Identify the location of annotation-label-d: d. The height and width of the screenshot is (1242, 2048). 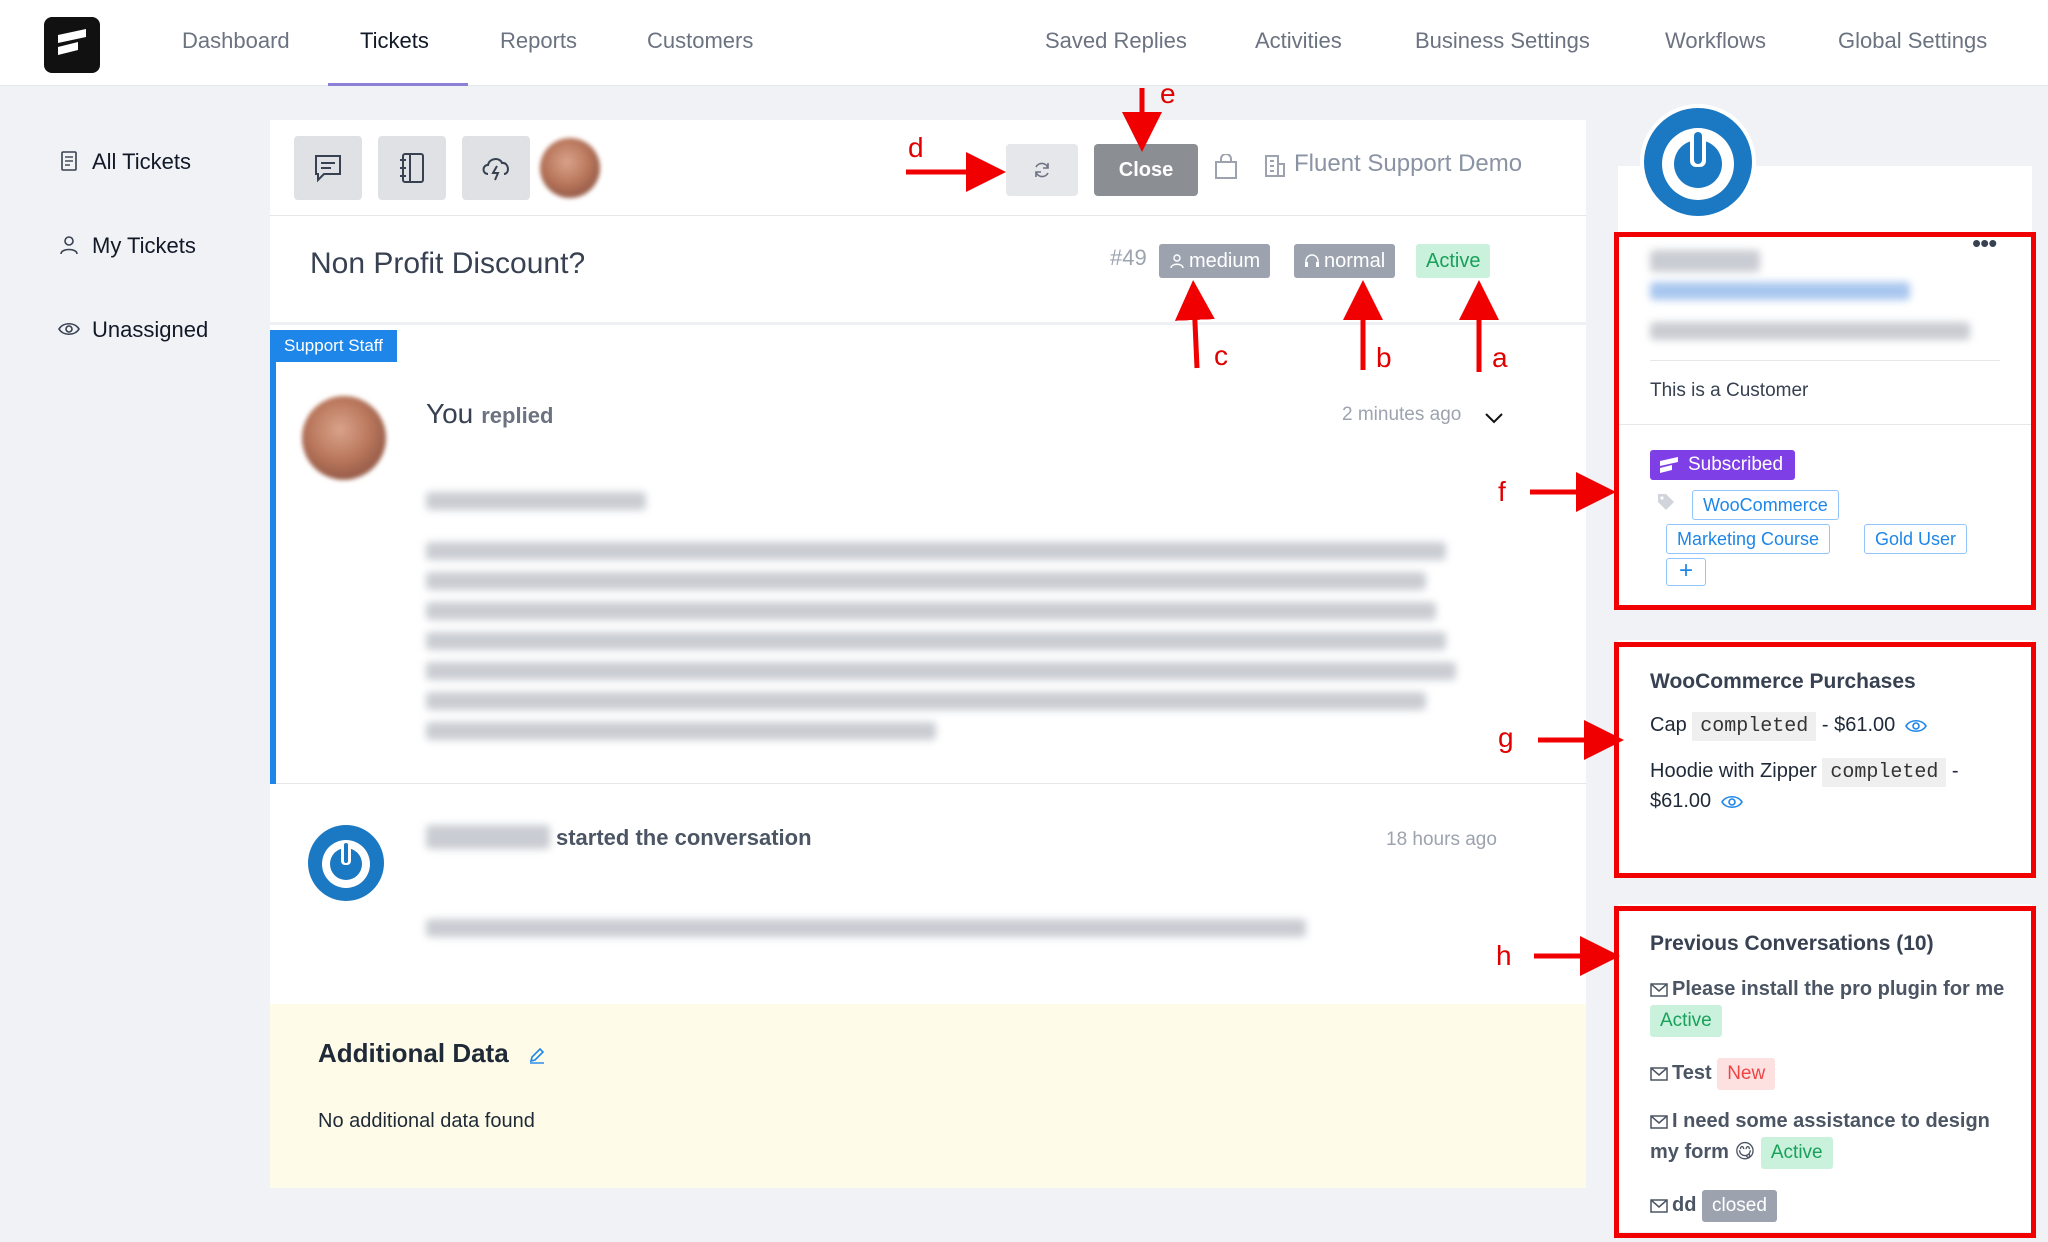
(916, 147).